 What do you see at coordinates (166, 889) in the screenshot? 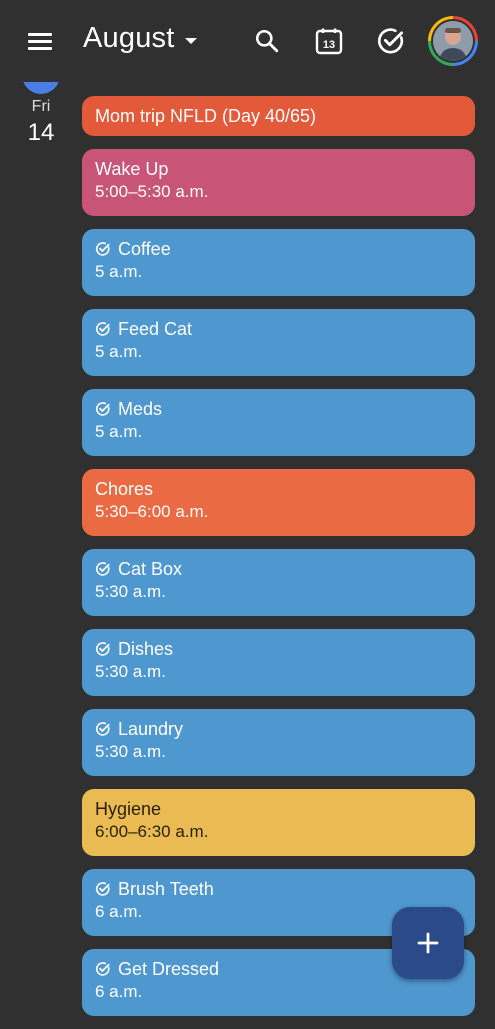
I see `event-title-text: Brush Teeth` at bounding box center [166, 889].